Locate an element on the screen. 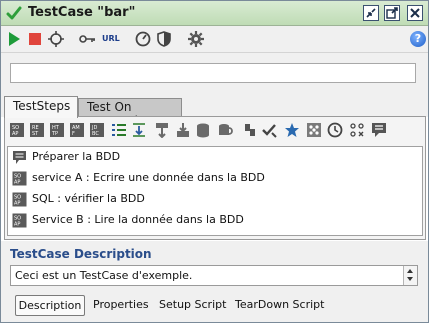  delay-step-icon is located at coordinates (203, 130).